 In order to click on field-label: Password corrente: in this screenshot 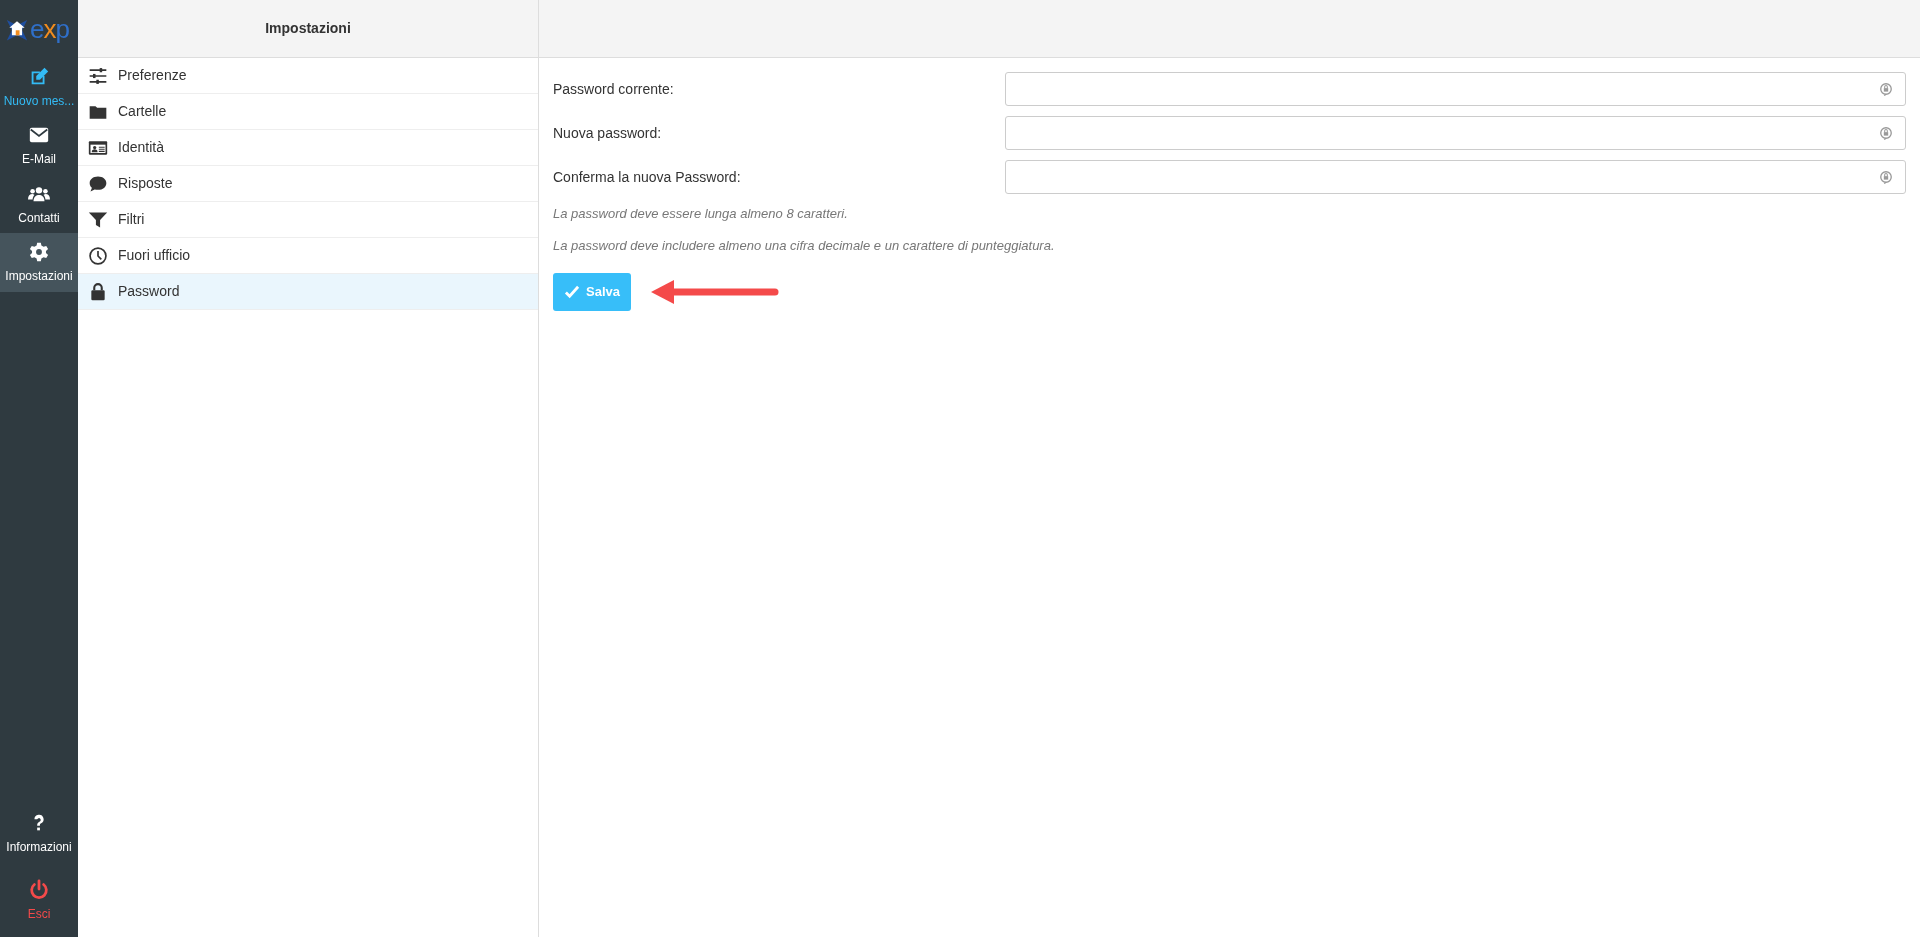, I will do `click(614, 89)`.